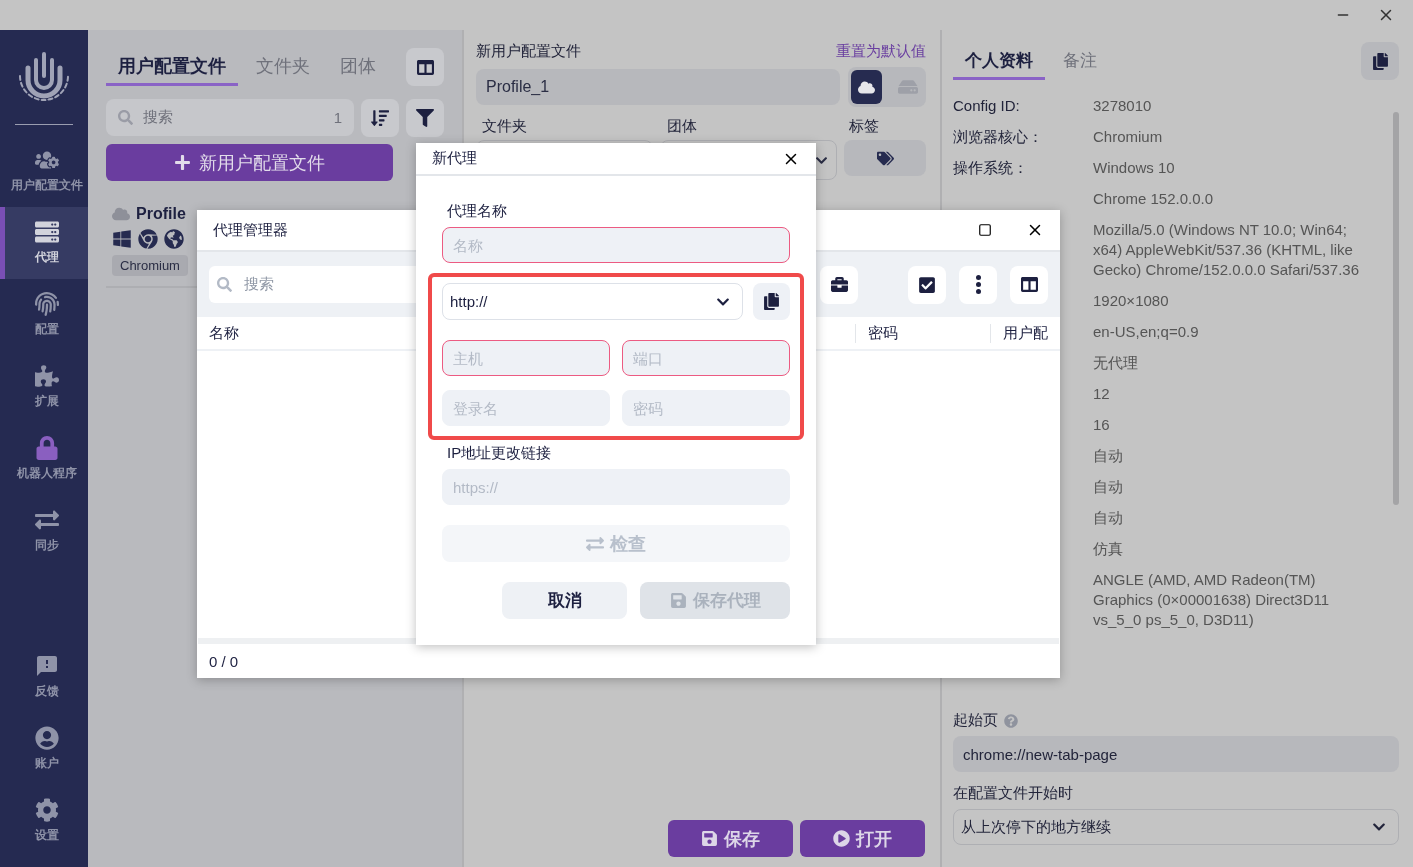  What do you see at coordinates (1102, 394) in the screenshot?
I see `info-value: 12` at bounding box center [1102, 394].